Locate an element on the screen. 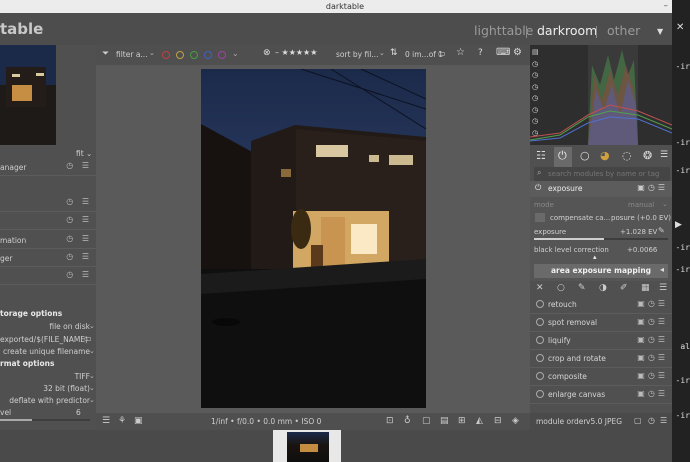 This screenshot has height=462, width=690. color-picker-icon: ✎ is located at coordinates (661, 230).